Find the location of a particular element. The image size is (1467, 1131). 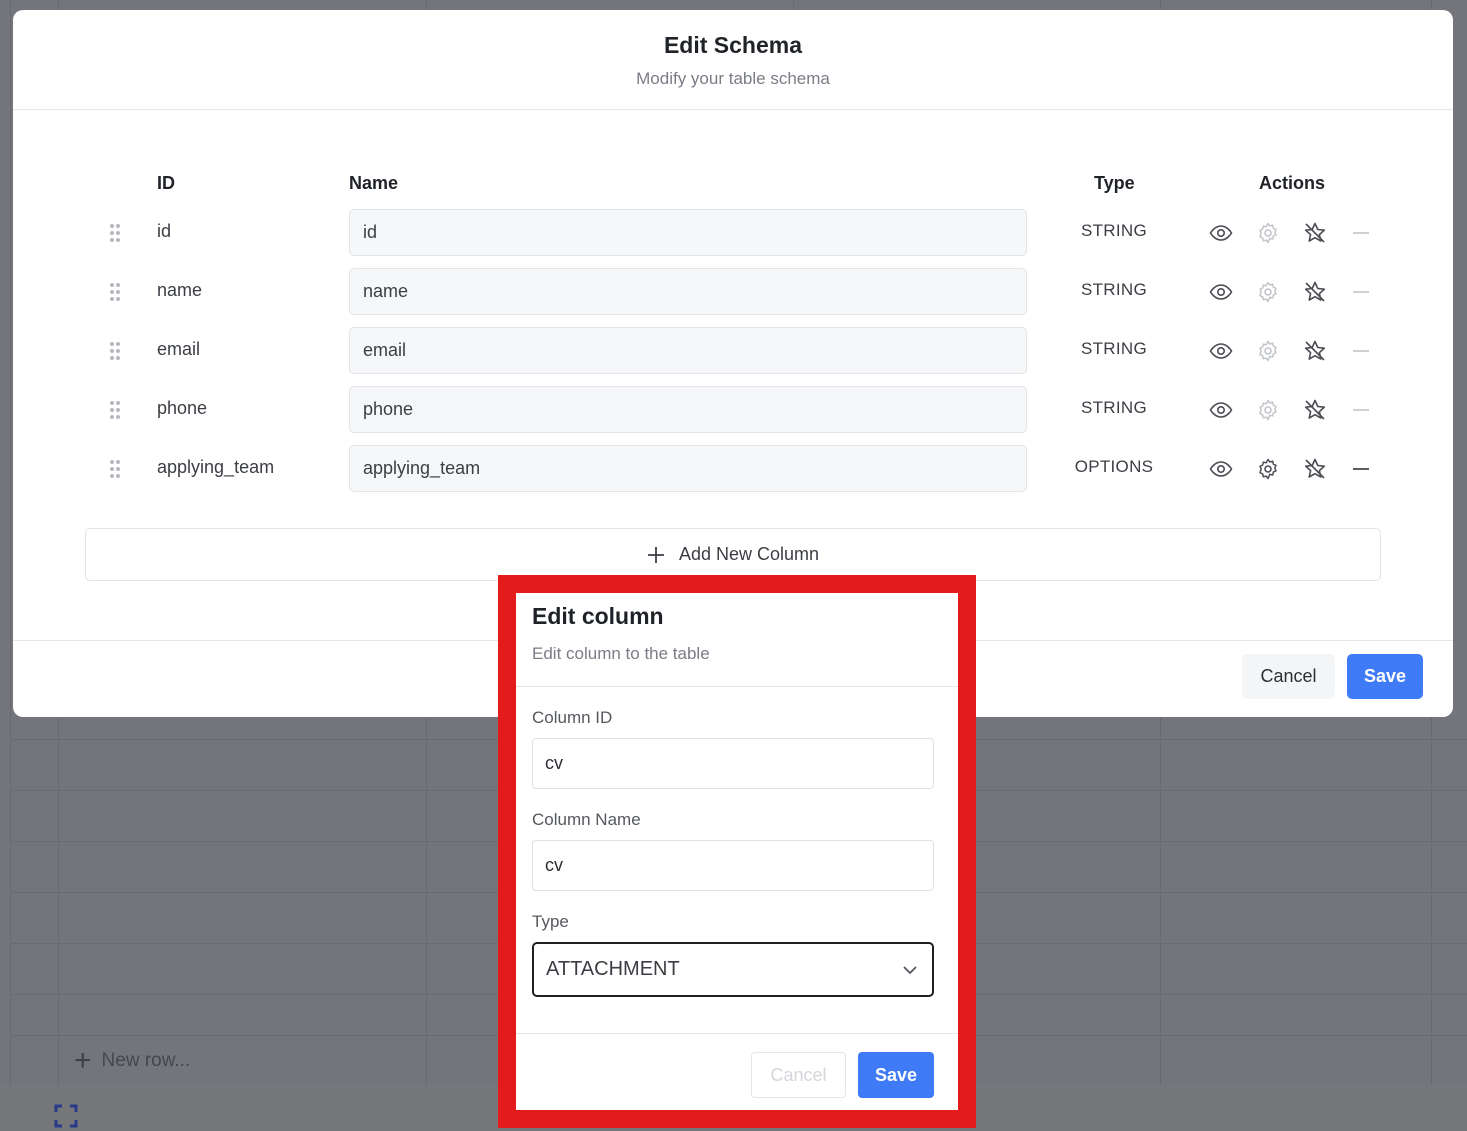

column-id: id is located at coordinates (164, 231).